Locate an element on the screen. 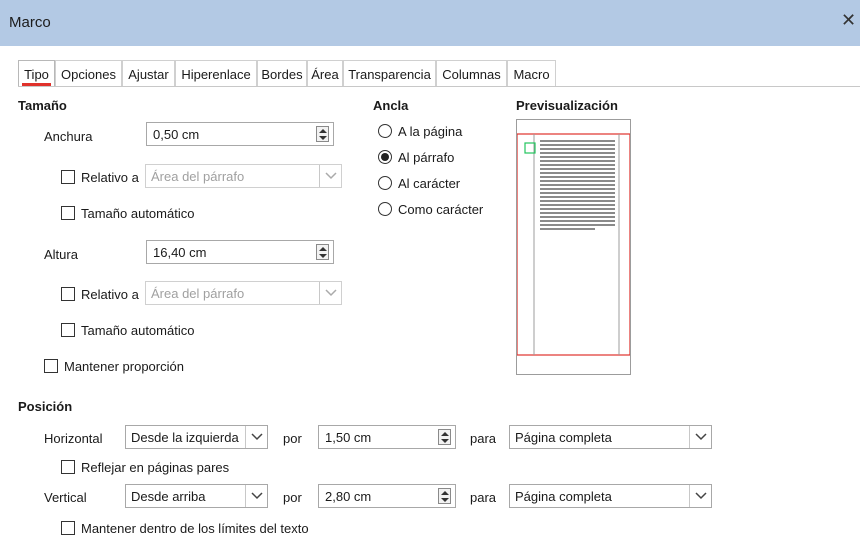  tab-label: Hiperenlace is located at coordinates (216, 74).